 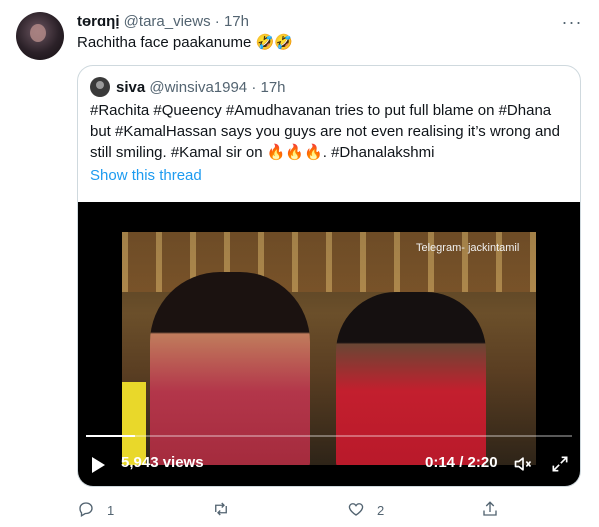 What do you see at coordinates (198, 87) in the screenshot?
I see `quoted-handle: @winsiva1994` at bounding box center [198, 87].